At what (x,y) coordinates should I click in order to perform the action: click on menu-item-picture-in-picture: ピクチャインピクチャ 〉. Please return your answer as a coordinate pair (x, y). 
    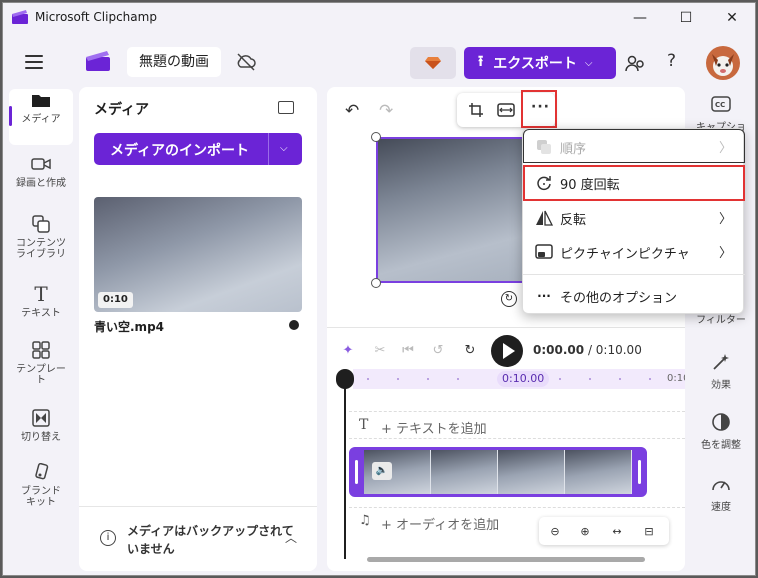
    Looking at the image, I should click on (634, 252).